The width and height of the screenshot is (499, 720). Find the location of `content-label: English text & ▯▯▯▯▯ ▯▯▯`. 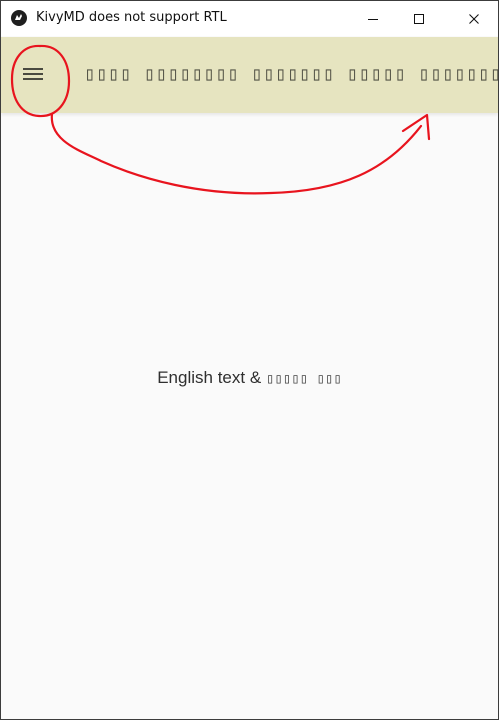

content-label: English text & ▯▯▯▯▯ ▯▯▯ is located at coordinates (249, 378).